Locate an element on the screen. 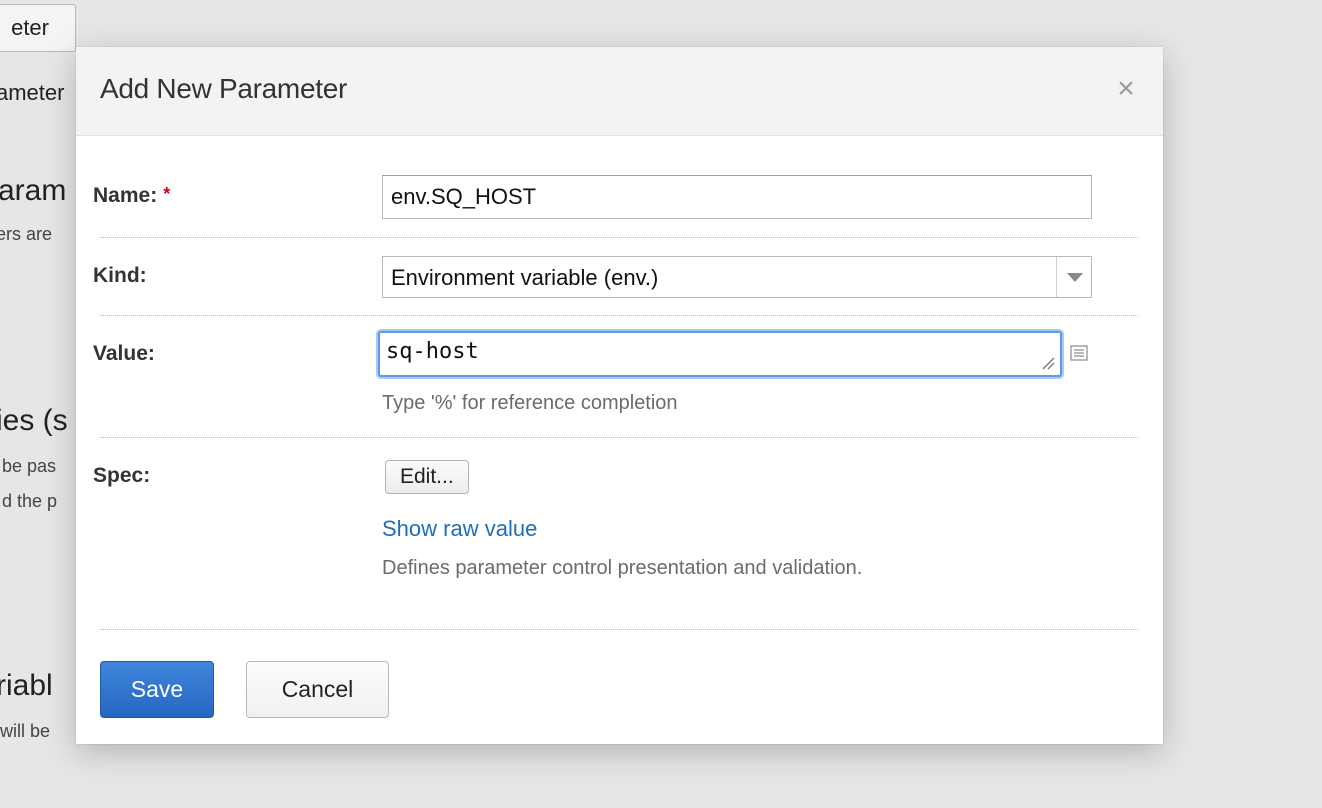  show-raw-value-link: Show raw value is located at coordinates (459, 529).